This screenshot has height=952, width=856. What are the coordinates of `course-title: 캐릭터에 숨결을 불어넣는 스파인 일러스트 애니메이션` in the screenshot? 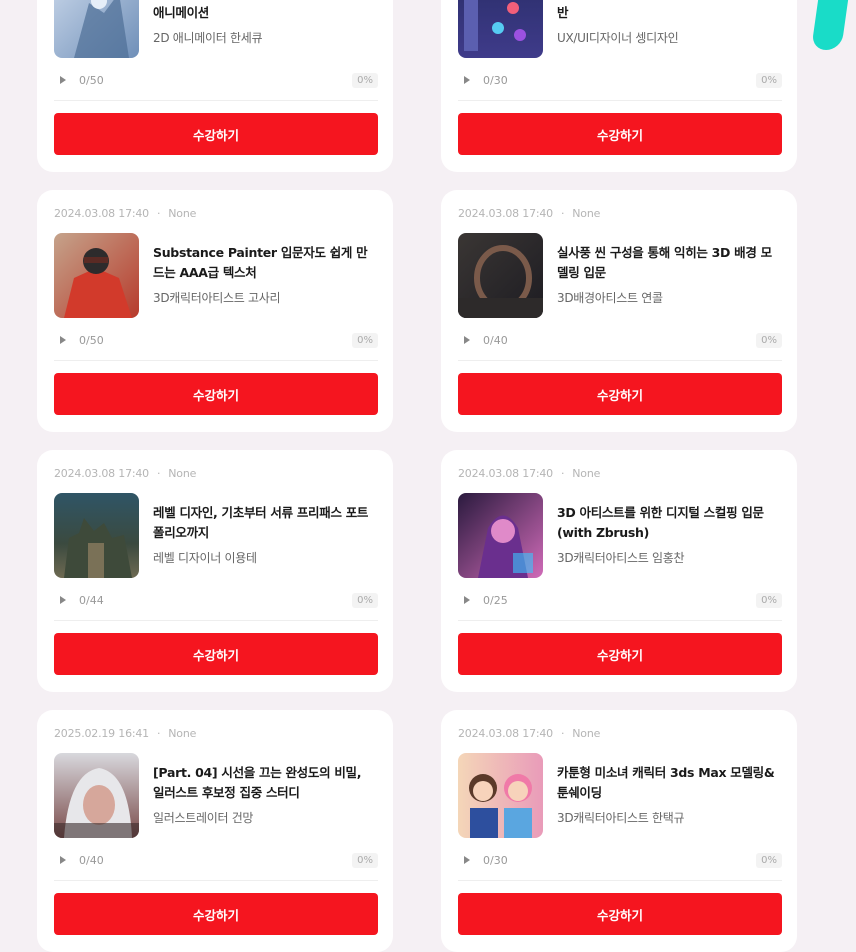 It's located at (264, 11).